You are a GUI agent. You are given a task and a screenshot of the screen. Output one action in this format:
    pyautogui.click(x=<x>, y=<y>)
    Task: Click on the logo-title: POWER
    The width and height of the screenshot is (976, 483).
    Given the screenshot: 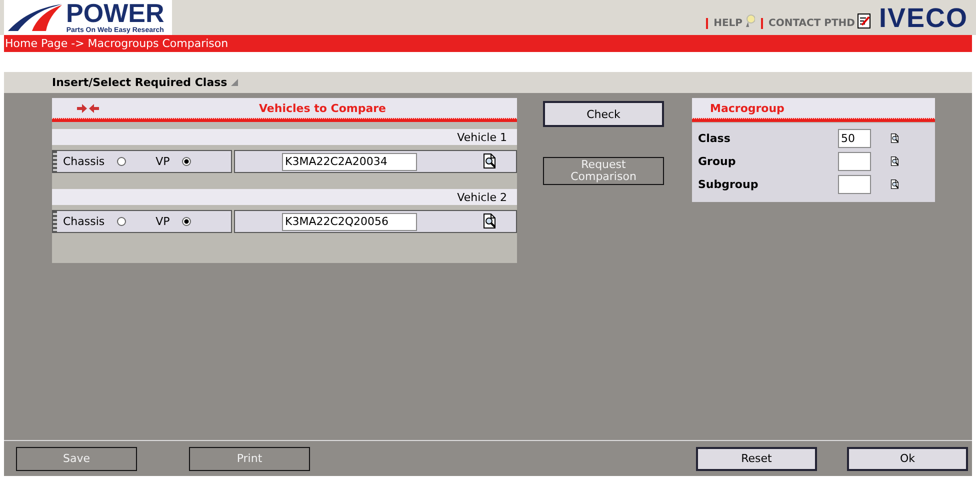 What is the action you would take?
    pyautogui.click(x=115, y=13)
    